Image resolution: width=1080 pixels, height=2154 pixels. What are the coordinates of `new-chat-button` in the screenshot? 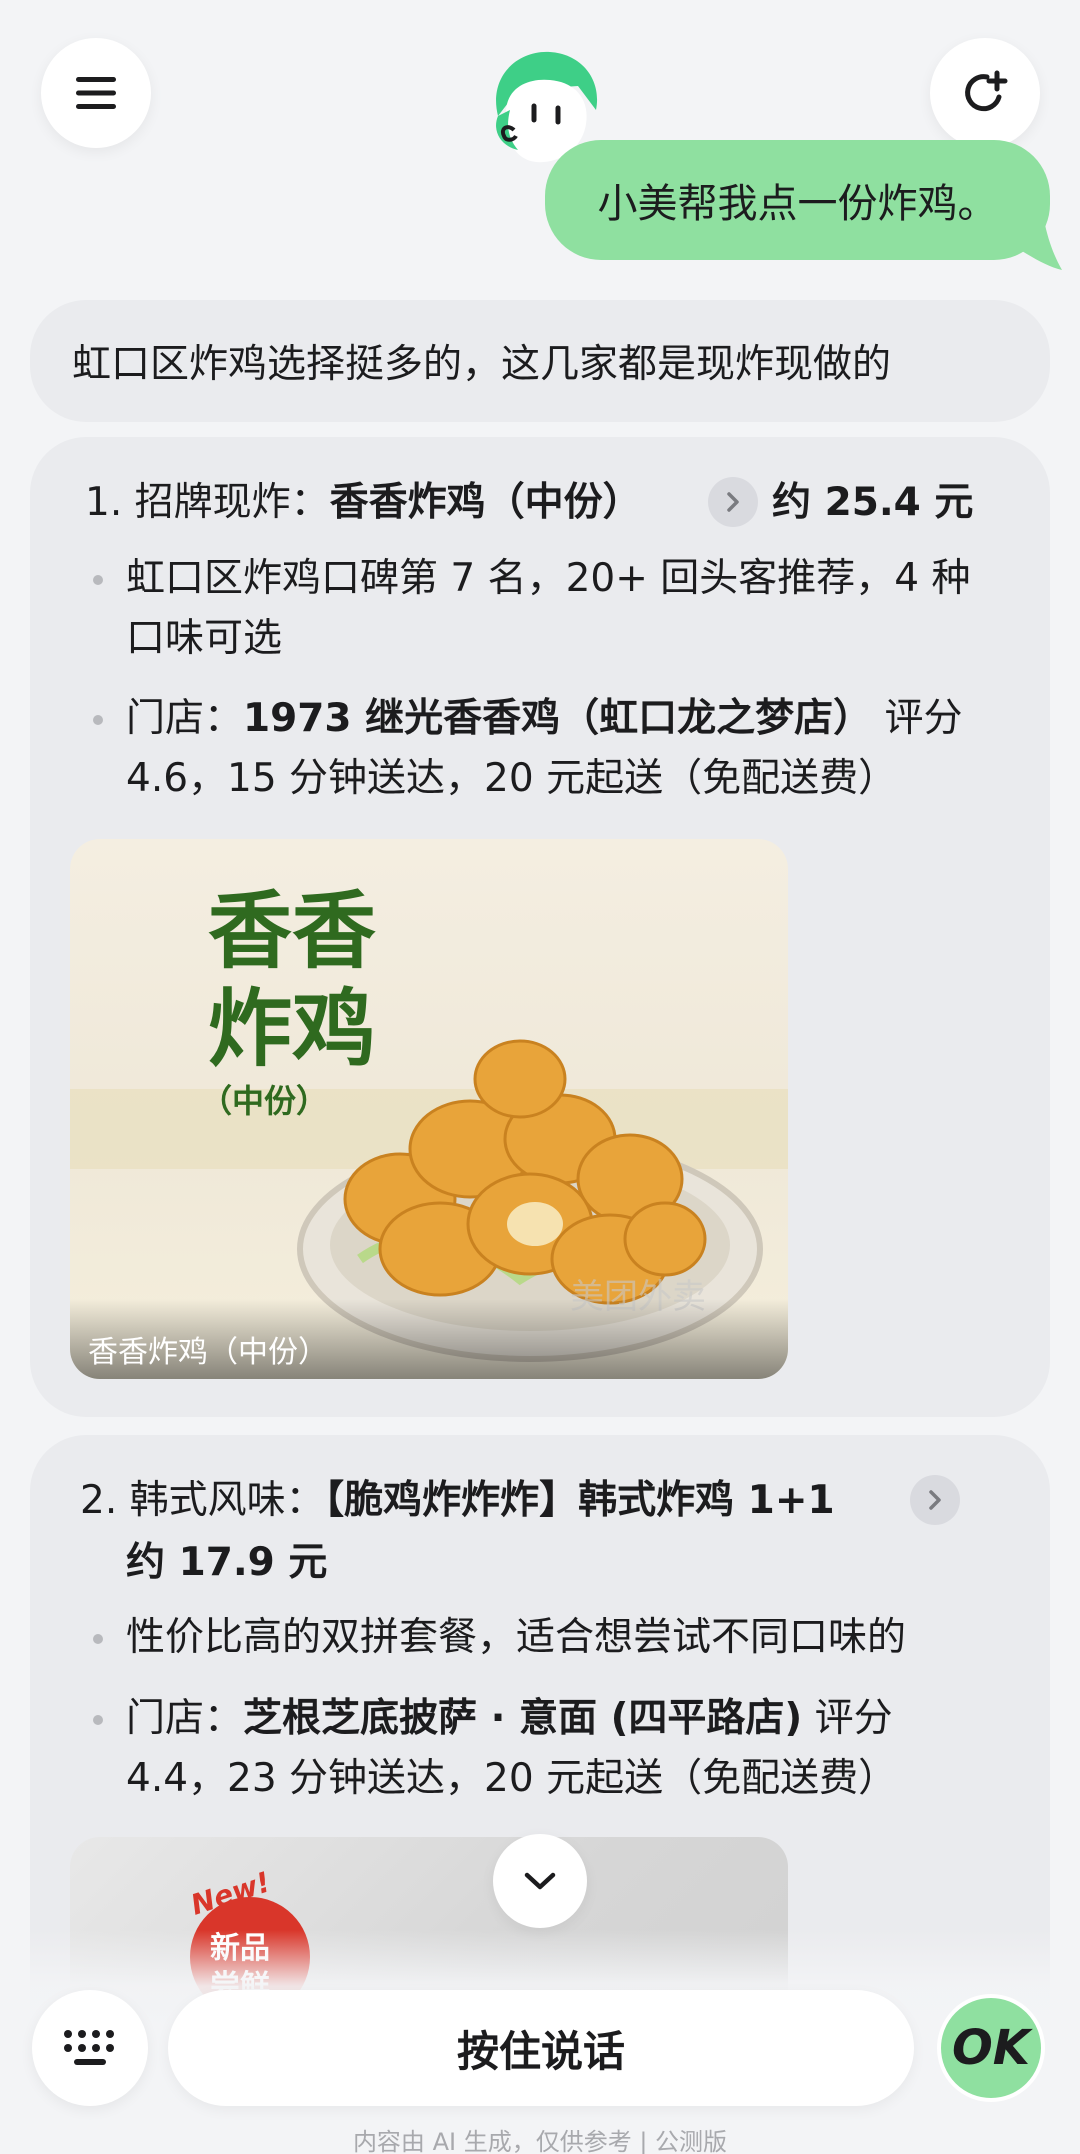 It's located at (985, 93).